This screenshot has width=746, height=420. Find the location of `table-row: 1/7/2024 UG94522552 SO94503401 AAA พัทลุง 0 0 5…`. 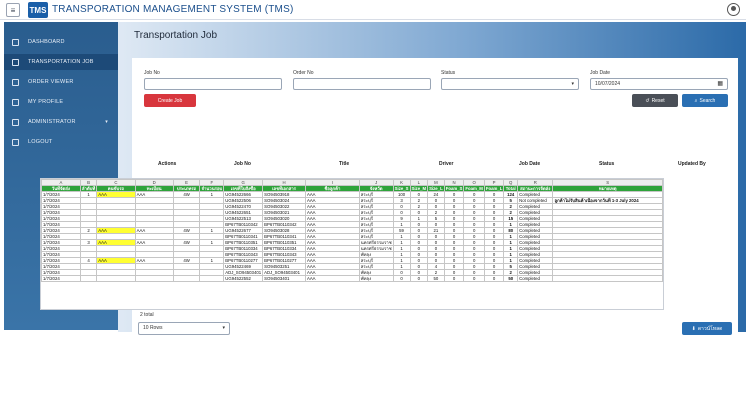

table-row: 1/7/2024 UG94522552 SO94503401 AAA พัทลุง 0 0 5… is located at coordinates (352, 278).